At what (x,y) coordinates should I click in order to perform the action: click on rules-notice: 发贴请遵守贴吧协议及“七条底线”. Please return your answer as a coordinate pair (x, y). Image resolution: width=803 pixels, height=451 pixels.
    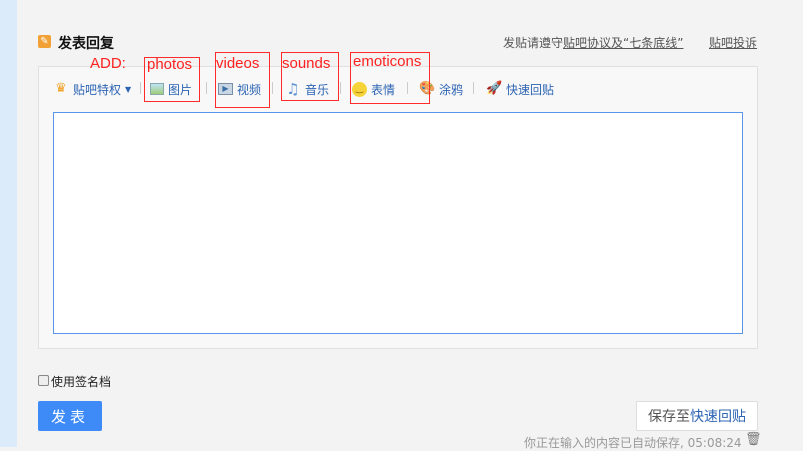
    Looking at the image, I should click on (593, 42).